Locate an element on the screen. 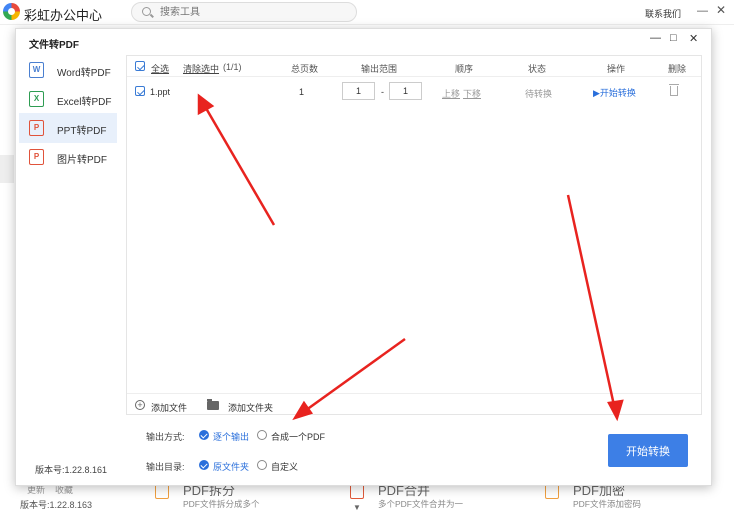 The height and width of the screenshot is (514, 734). arrow-to-file is located at coordinates (238, 164).